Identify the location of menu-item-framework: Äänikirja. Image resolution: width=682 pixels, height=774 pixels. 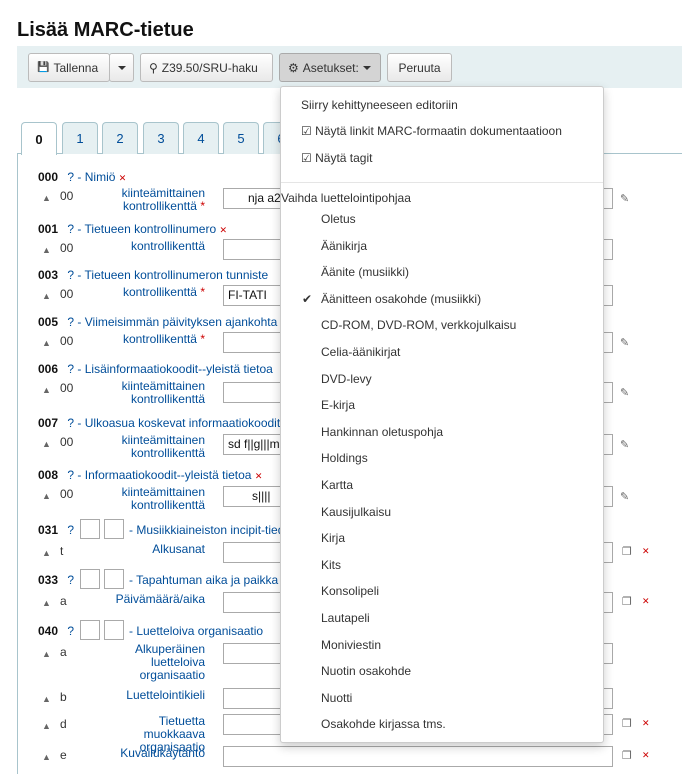
(482, 246).